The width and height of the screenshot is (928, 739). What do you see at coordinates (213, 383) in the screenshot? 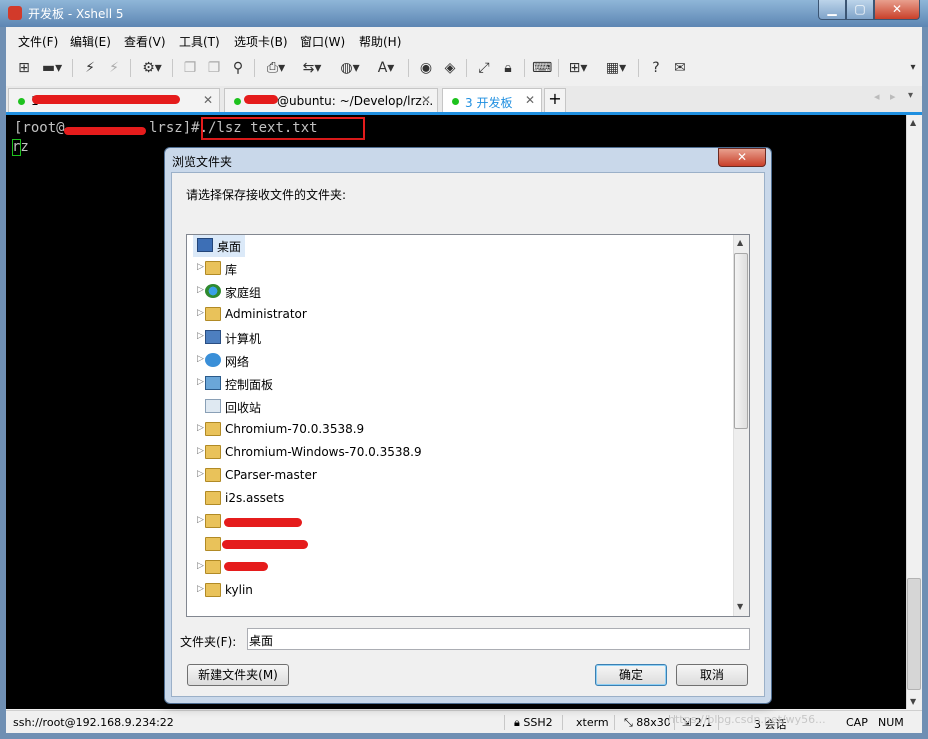
I see `control-panel-icon` at bounding box center [213, 383].